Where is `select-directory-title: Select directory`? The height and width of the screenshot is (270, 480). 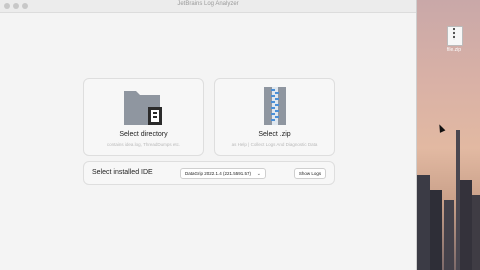 select-directory-title: Select directory is located at coordinates (143, 134).